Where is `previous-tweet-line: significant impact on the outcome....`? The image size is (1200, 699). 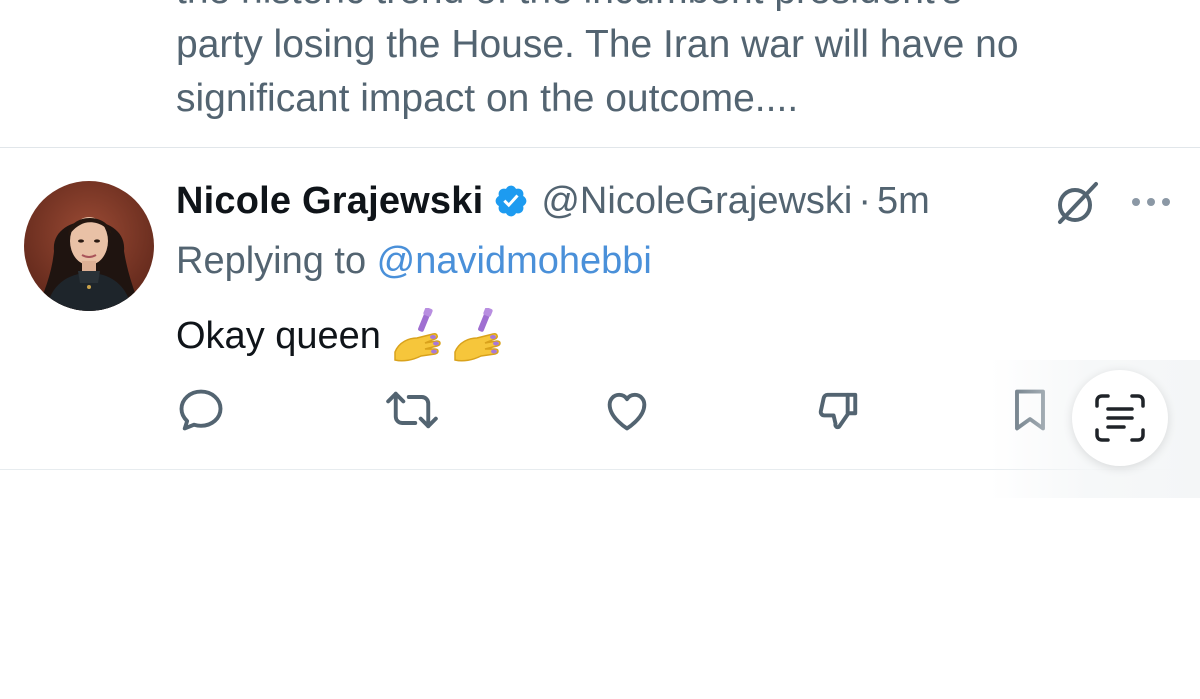 previous-tweet-line: significant impact on the outcome.... is located at coordinates (487, 98).